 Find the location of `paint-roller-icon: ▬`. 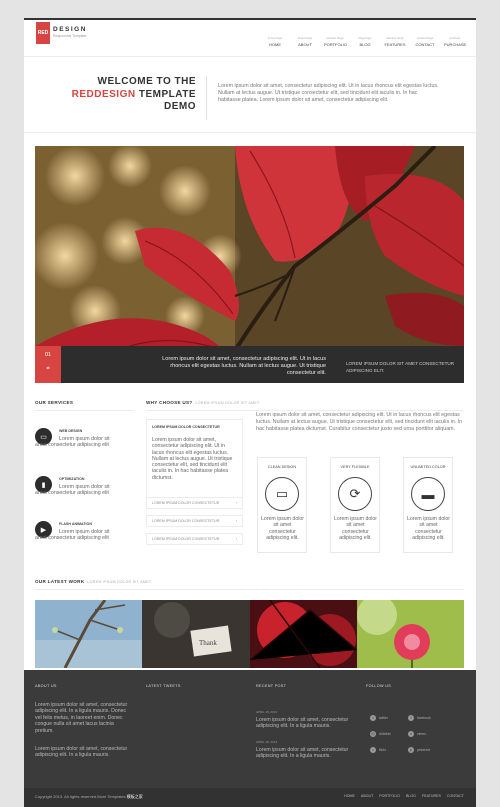

paint-roller-icon: ▬ is located at coordinates (428, 494).